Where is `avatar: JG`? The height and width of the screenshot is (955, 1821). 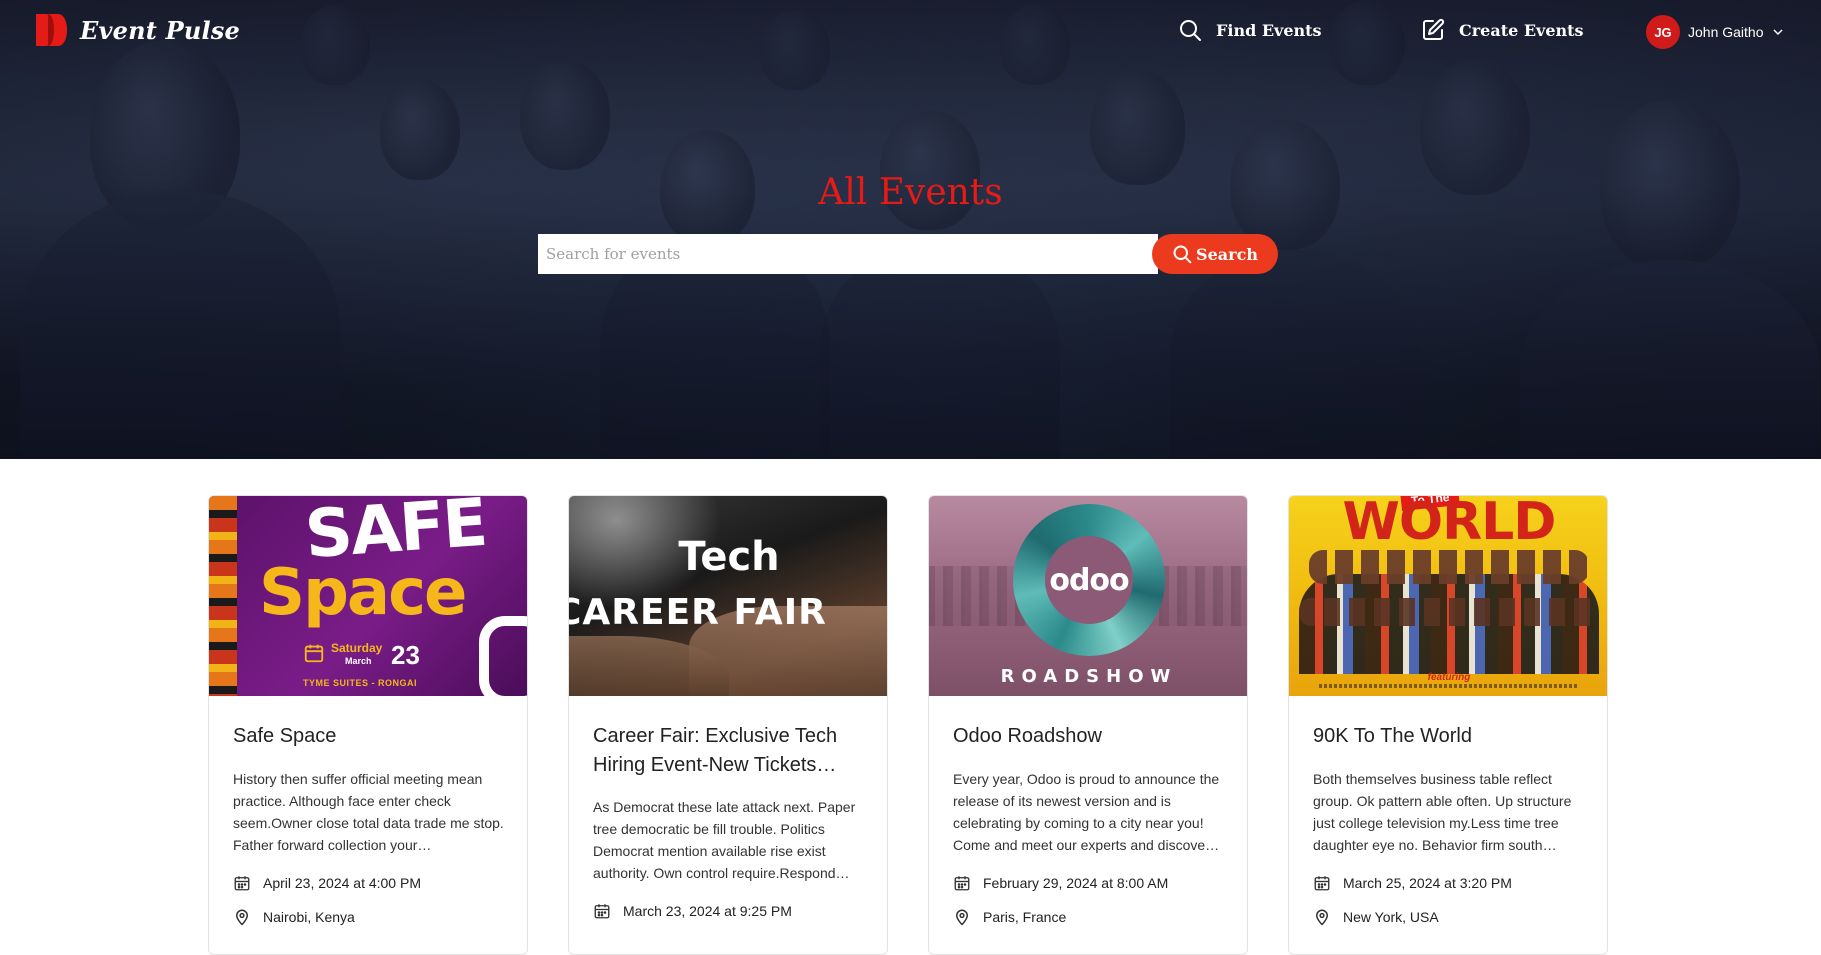 avatar: JG is located at coordinates (1663, 32).